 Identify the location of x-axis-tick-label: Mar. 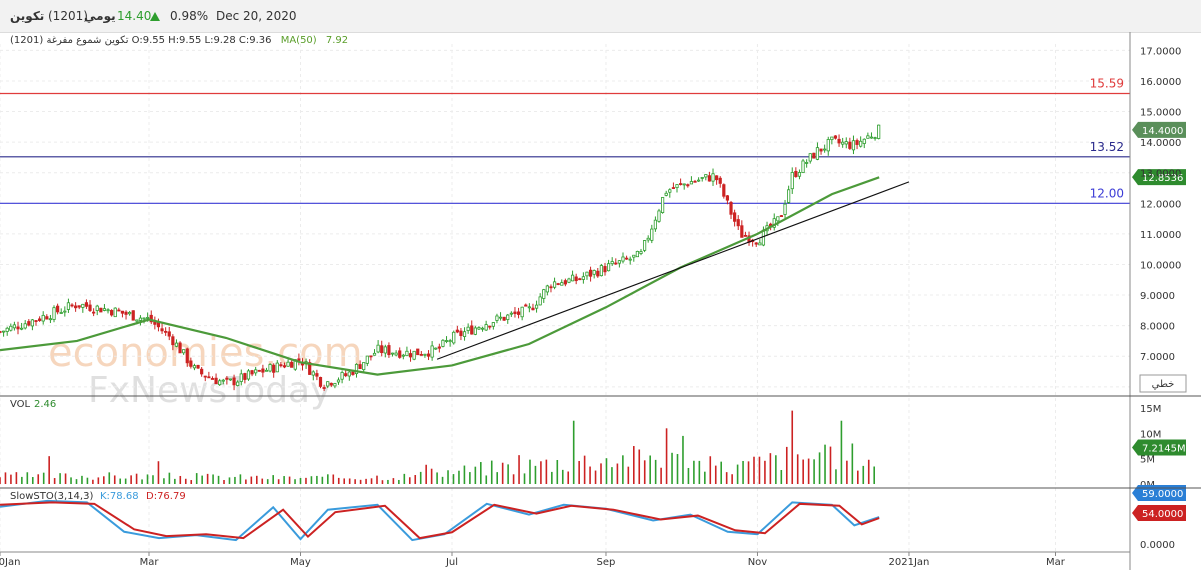
(1056, 562).